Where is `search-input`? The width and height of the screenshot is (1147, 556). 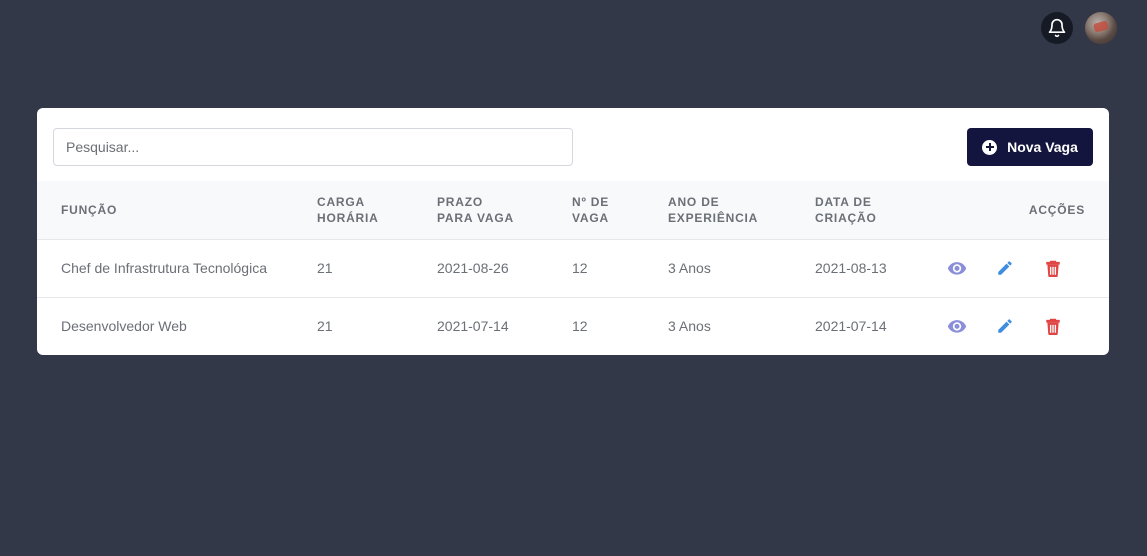 search-input is located at coordinates (313, 147).